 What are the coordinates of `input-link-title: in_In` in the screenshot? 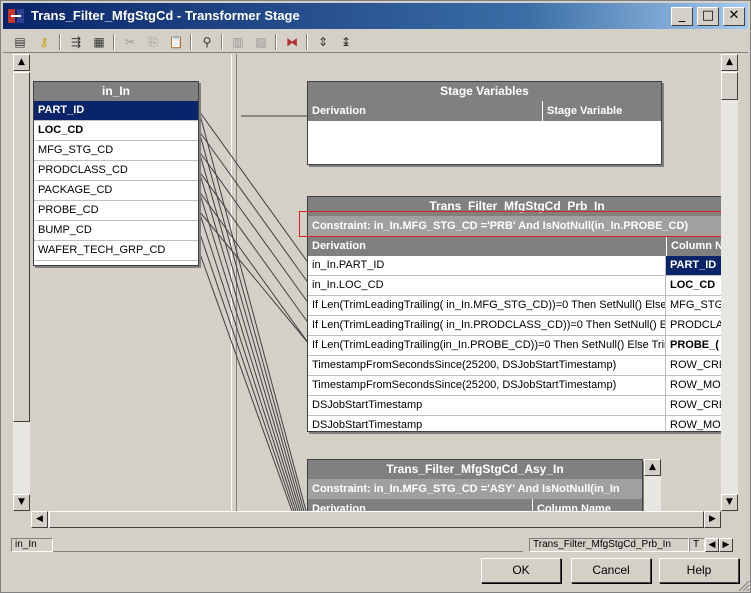 It's located at (116, 91).